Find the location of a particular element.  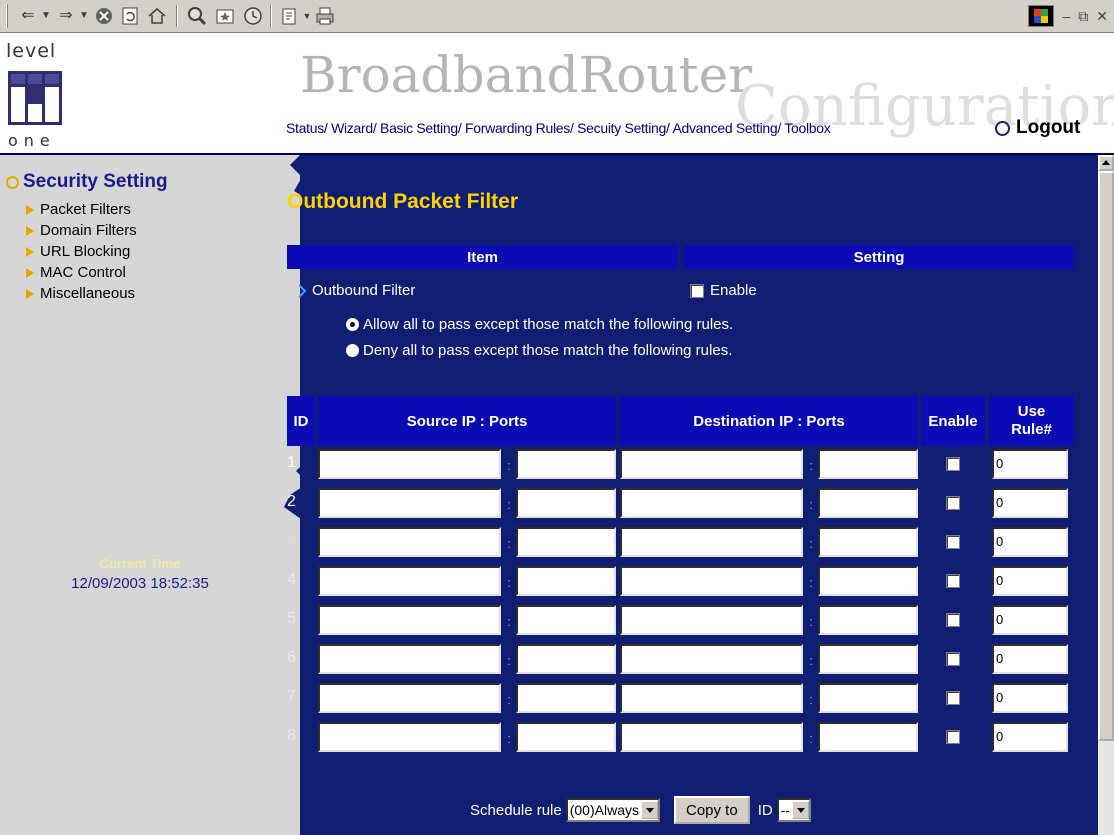

enable-filter-checkbox: Enable is located at coordinates (723, 290).